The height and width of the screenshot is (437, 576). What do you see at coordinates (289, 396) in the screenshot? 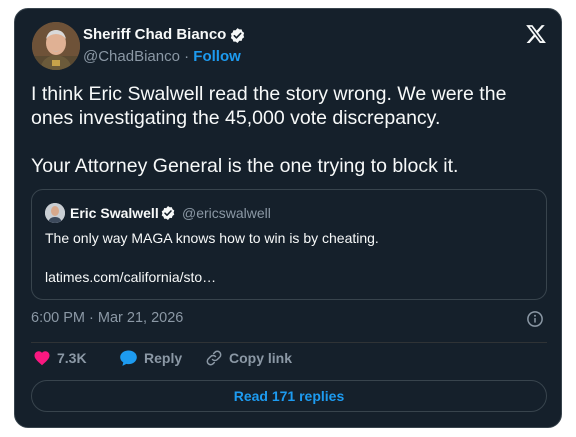
I see `read-replies-button: Read 171 replies` at bounding box center [289, 396].